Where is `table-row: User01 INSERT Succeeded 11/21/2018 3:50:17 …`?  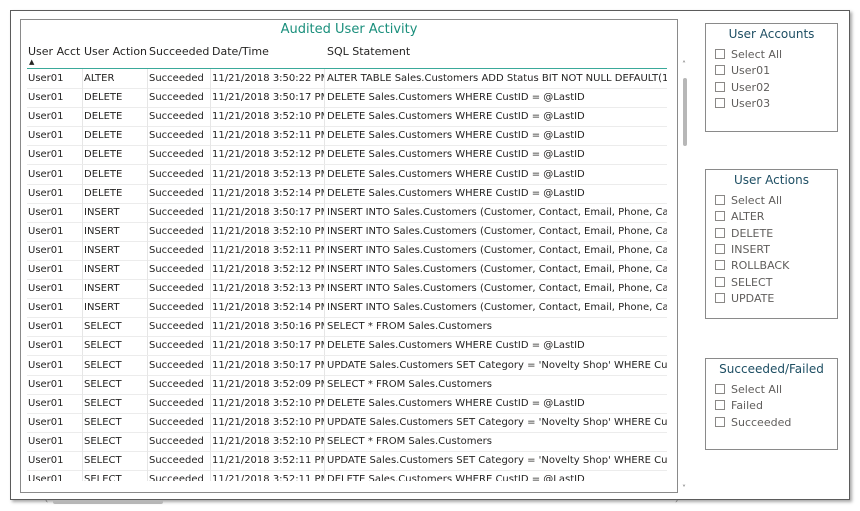
table-row: User01 INSERT Succeeded 11/21/2018 3:50:17 … is located at coordinates (347, 212).